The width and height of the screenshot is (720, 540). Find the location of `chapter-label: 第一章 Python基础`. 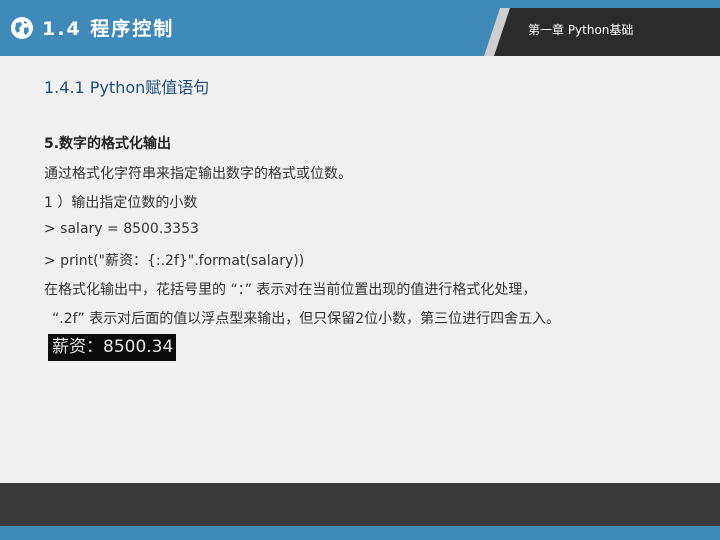

chapter-label: 第一章 Python基础 is located at coordinates (581, 30).